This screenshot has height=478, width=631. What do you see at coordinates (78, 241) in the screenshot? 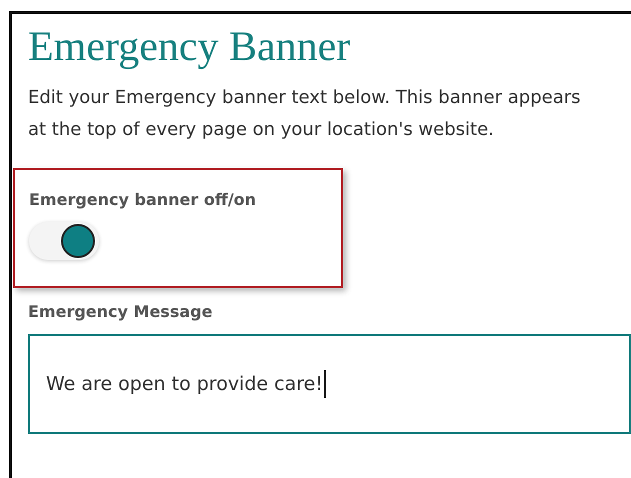
I see `toggle-knob` at bounding box center [78, 241].